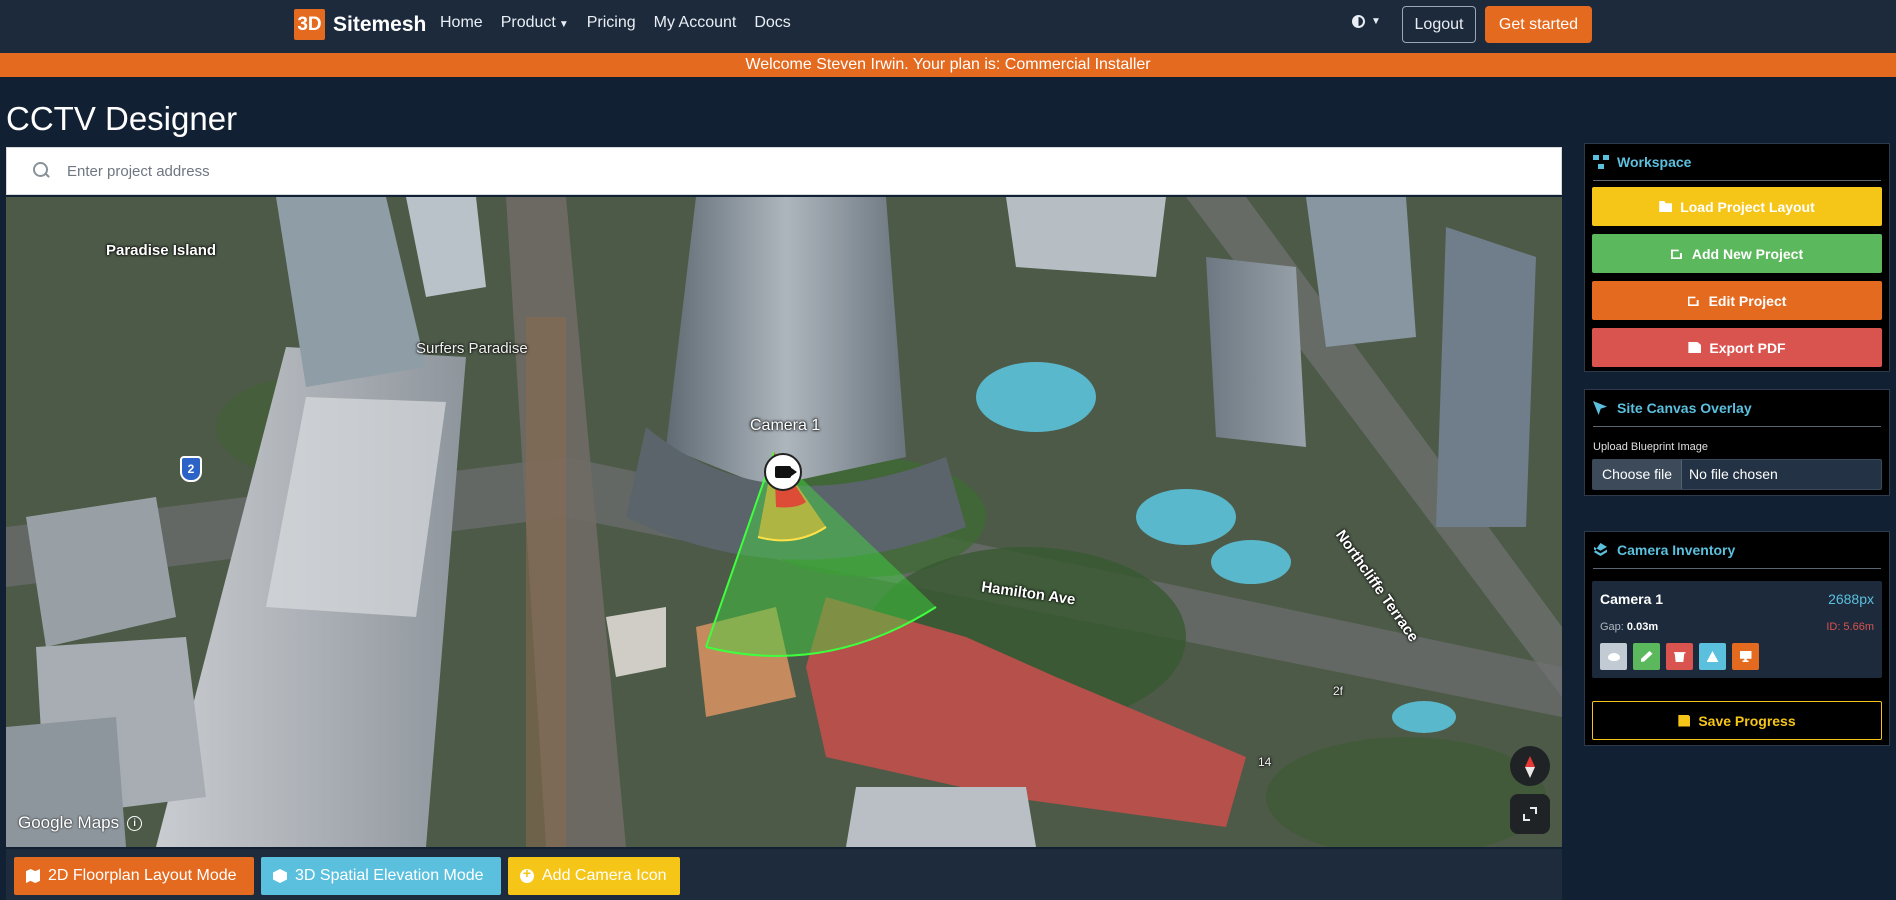 This screenshot has width=1896, height=900. I want to click on info-icon: i, so click(135, 823).